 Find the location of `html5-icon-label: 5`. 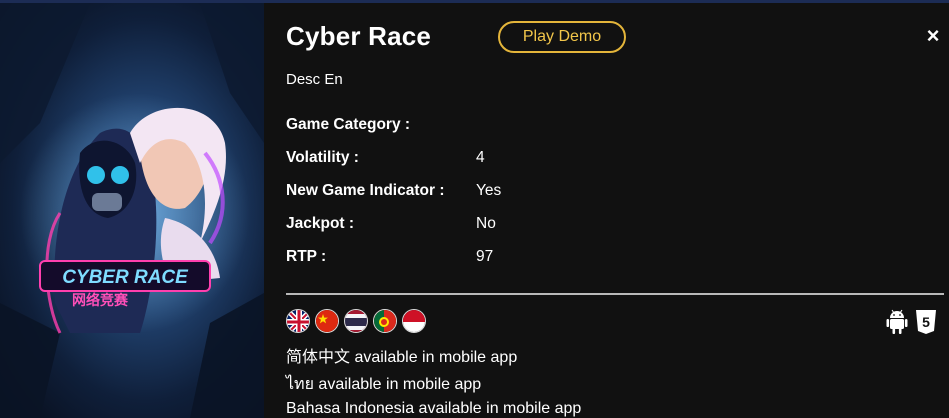

html5-icon-label: 5 is located at coordinates (926, 322).